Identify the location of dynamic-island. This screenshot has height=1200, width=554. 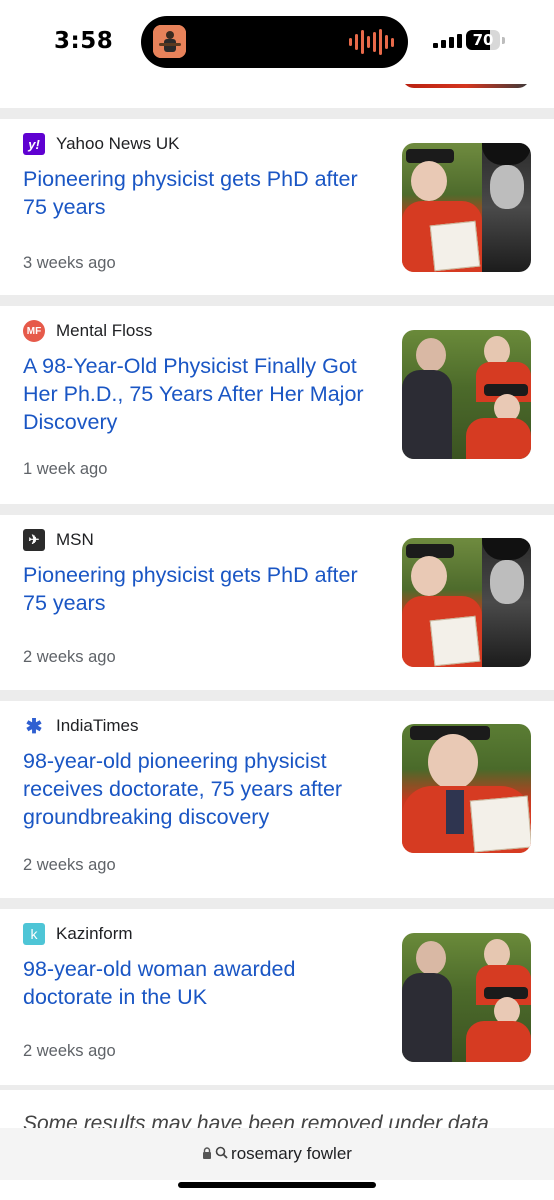
(274, 42).